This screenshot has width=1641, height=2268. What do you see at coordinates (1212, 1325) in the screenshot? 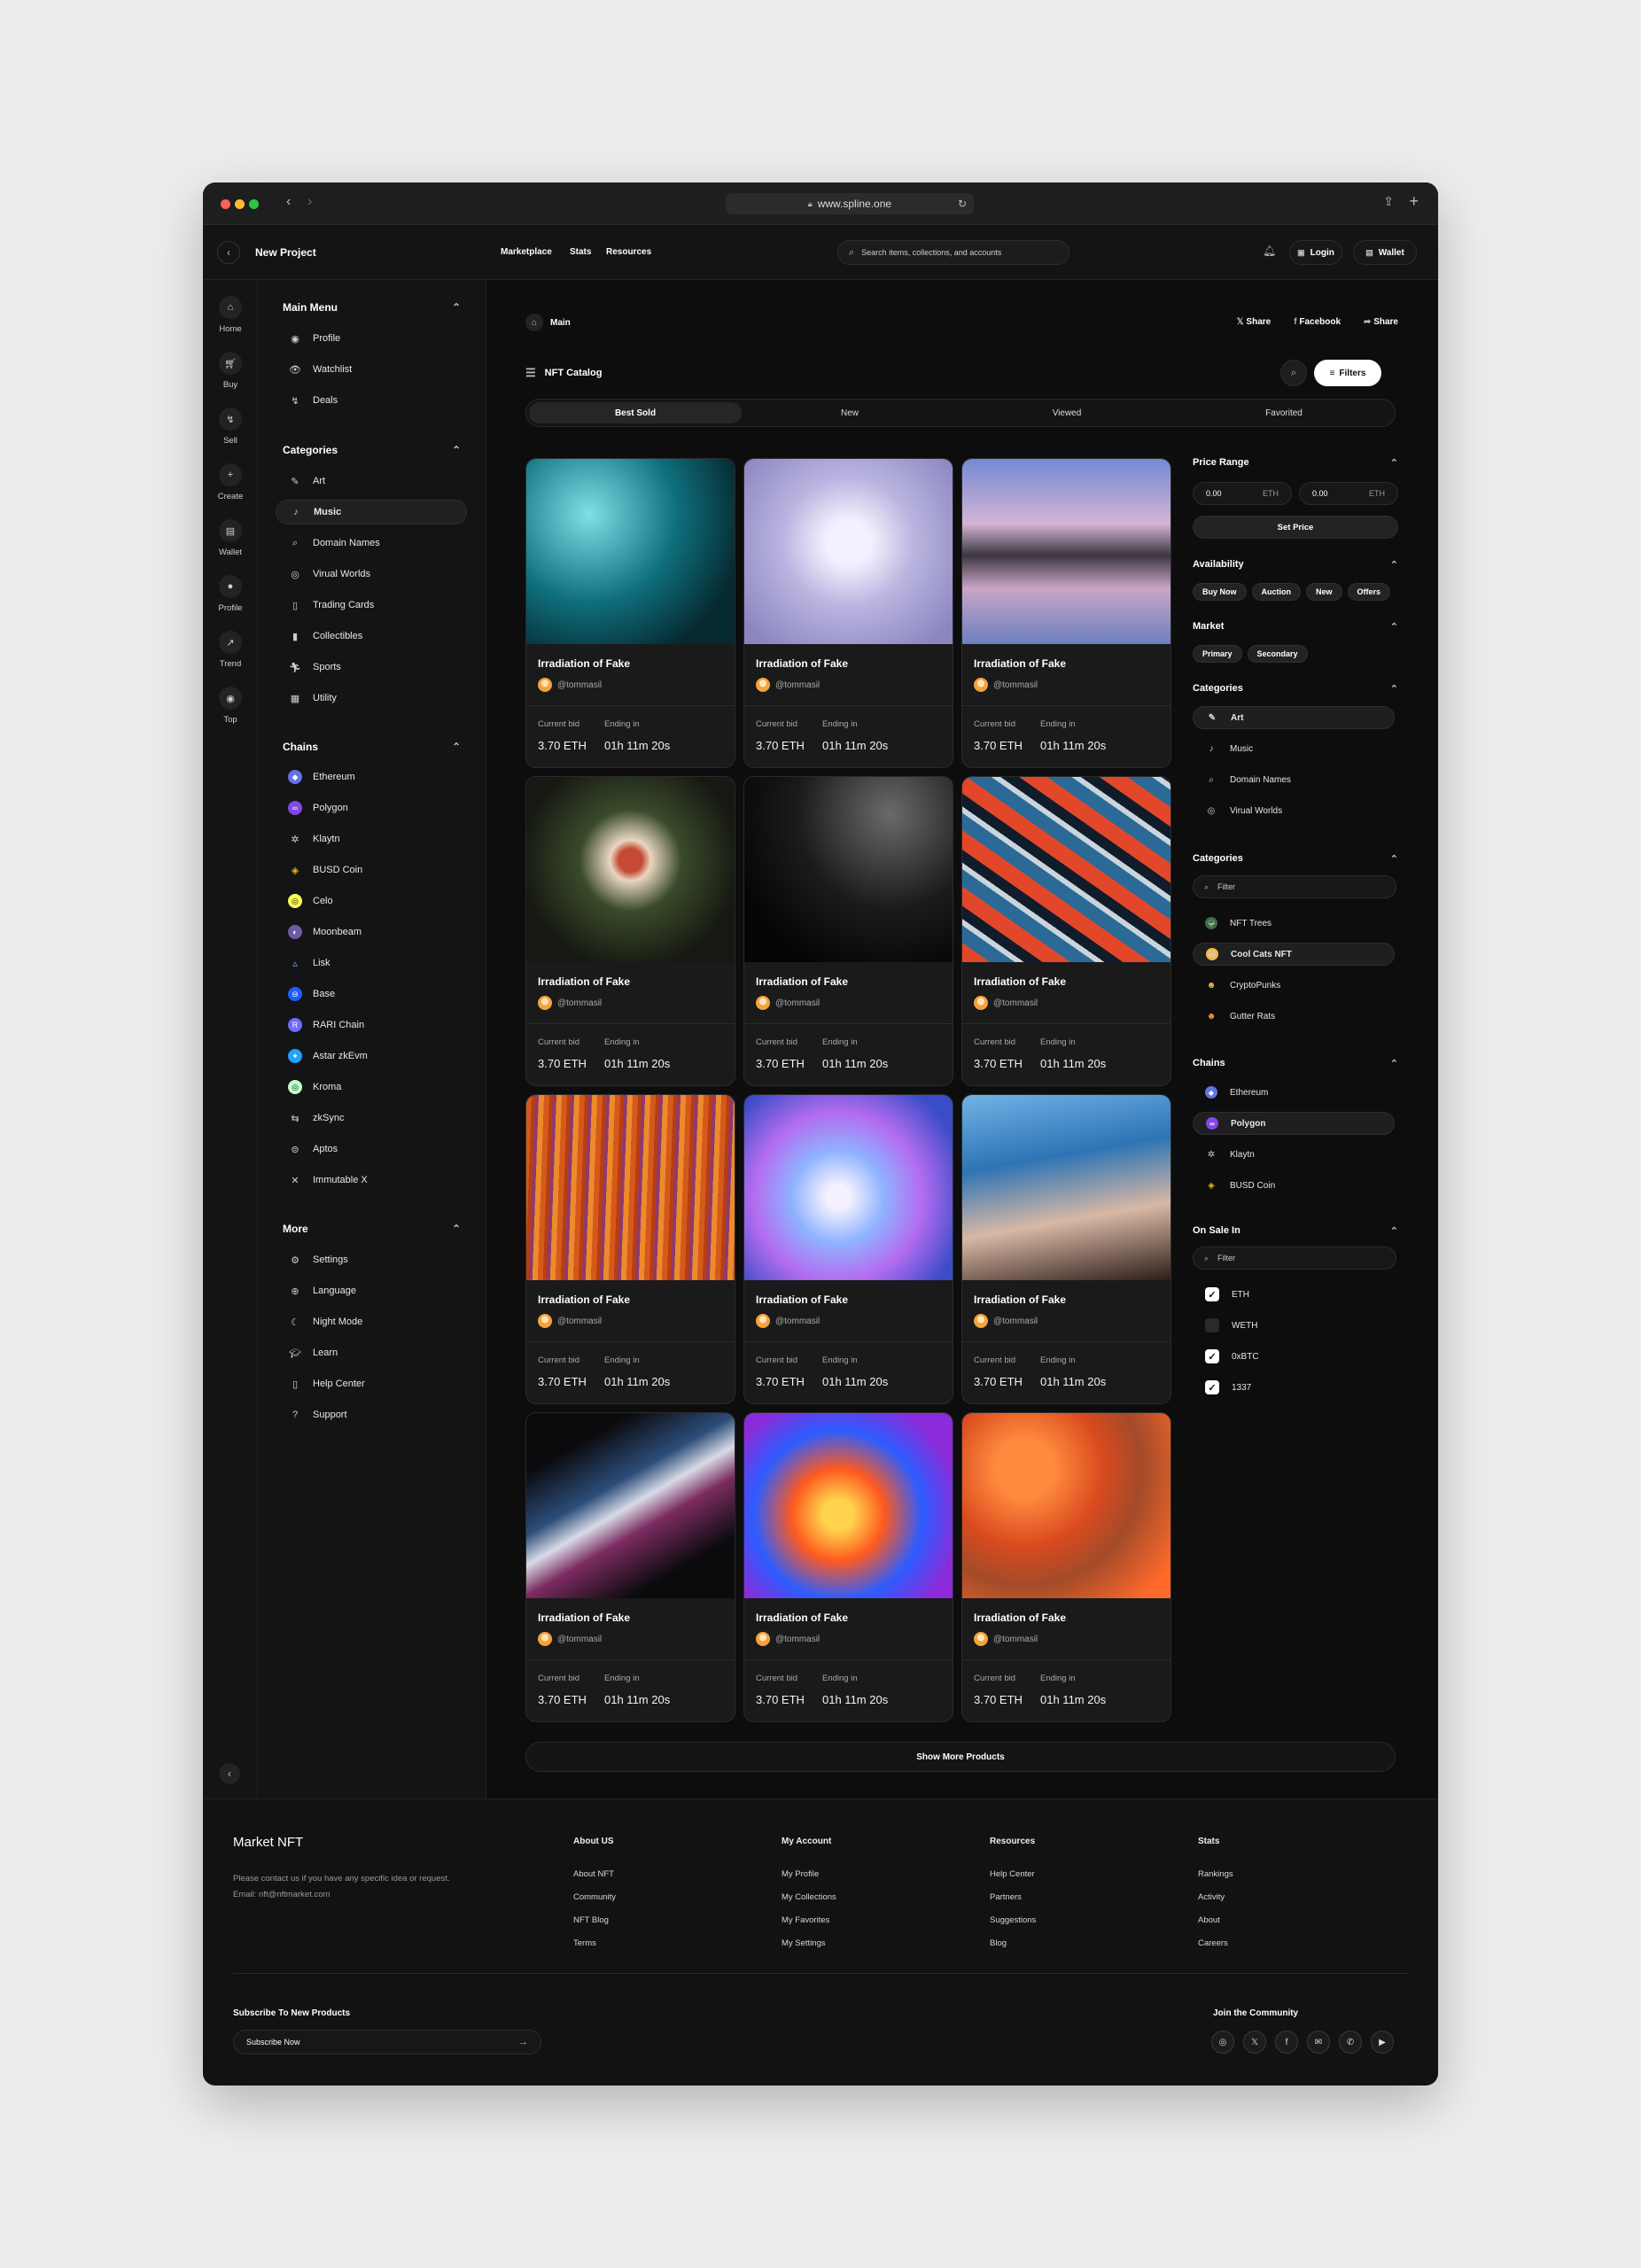
I see `checkbox-unchecked` at bounding box center [1212, 1325].